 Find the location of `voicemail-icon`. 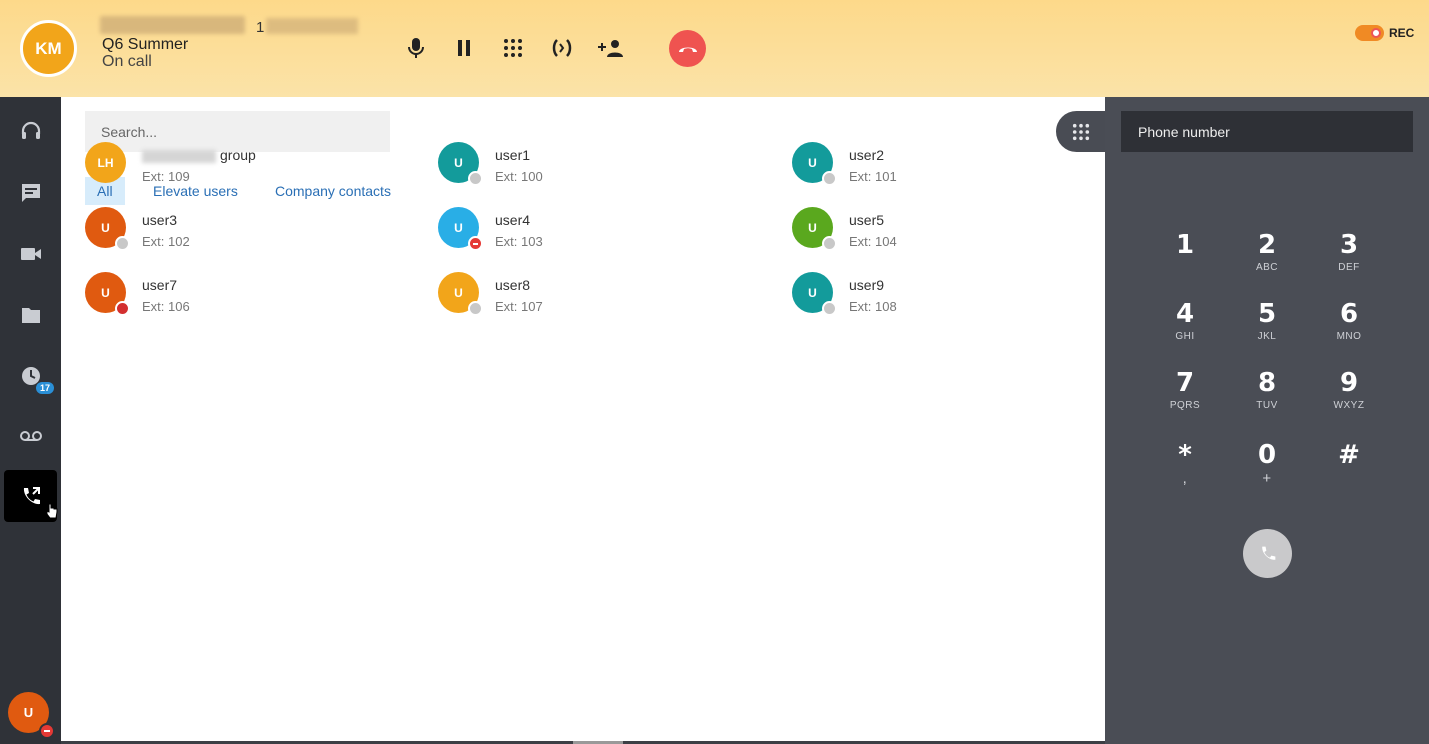

voicemail-icon is located at coordinates (30, 436).